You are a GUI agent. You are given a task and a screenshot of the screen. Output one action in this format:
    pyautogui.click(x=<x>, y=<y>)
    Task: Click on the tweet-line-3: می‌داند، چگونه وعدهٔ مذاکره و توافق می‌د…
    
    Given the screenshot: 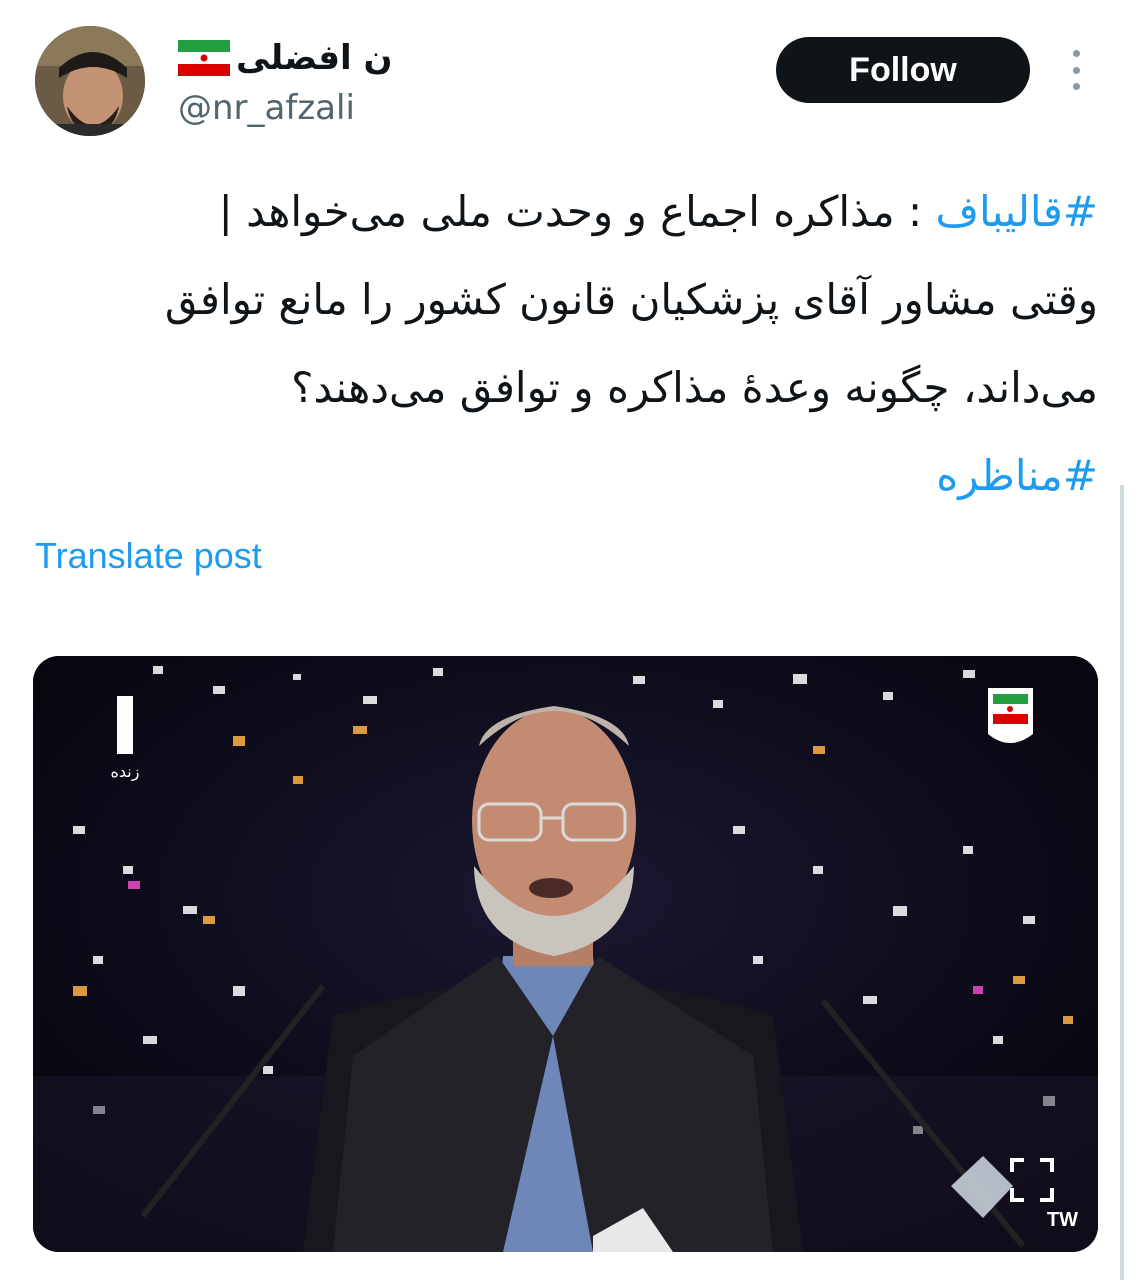 What is the action you would take?
    pyautogui.click(x=694, y=387)
    